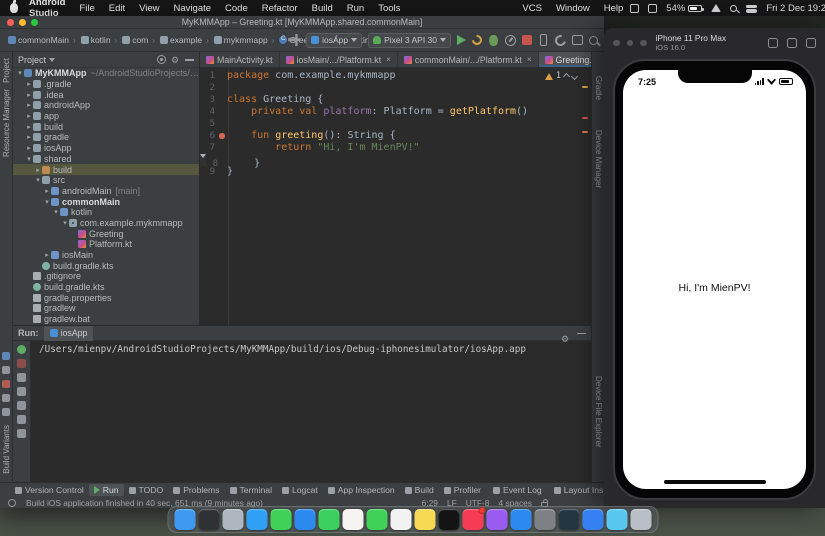  Describe the element at coordinates (614, 8) in the screenshot. I see `menu-item: Help` at that location.